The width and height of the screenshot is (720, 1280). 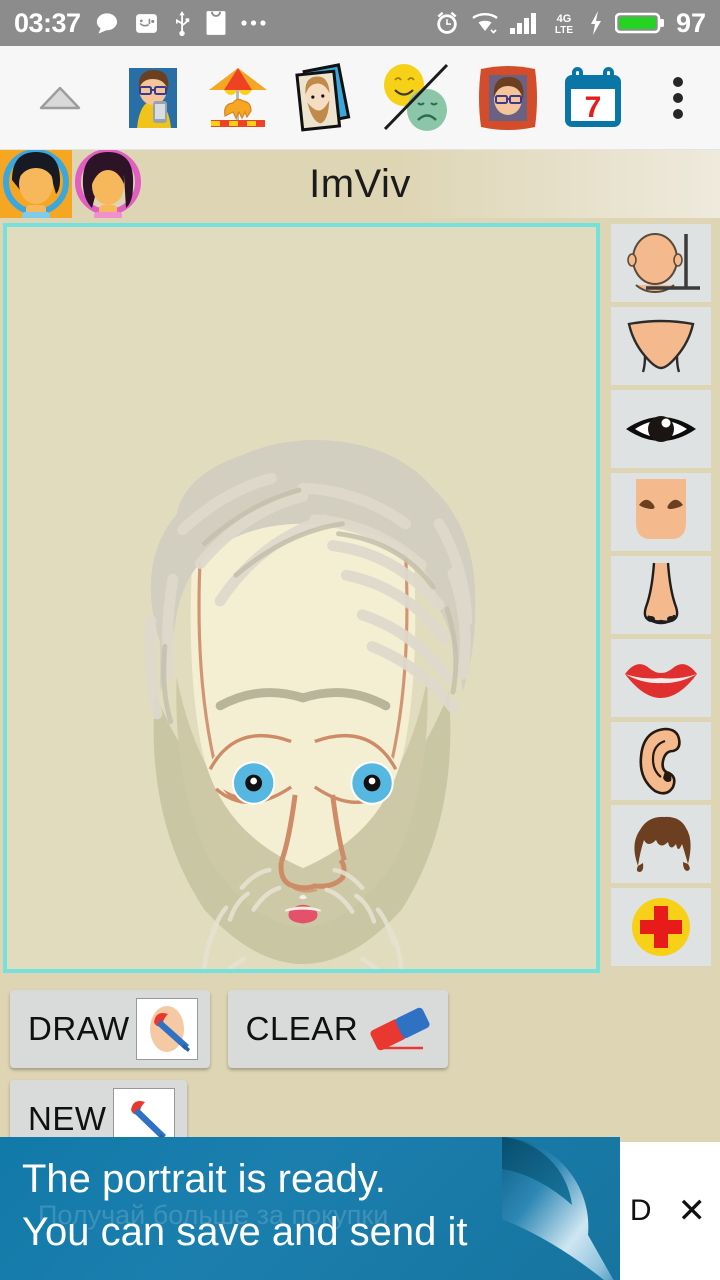 I want to click on close-icon: ✕, so click(x=692, y=1211).